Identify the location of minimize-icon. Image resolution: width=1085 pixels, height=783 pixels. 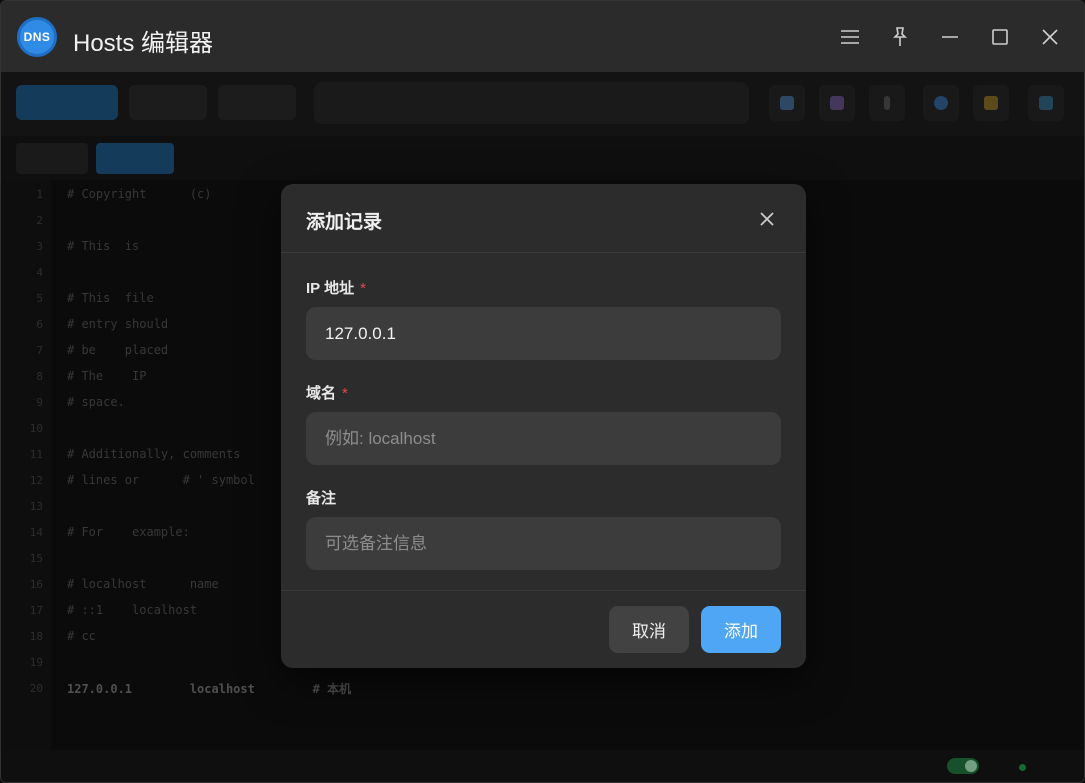
(950, 37).